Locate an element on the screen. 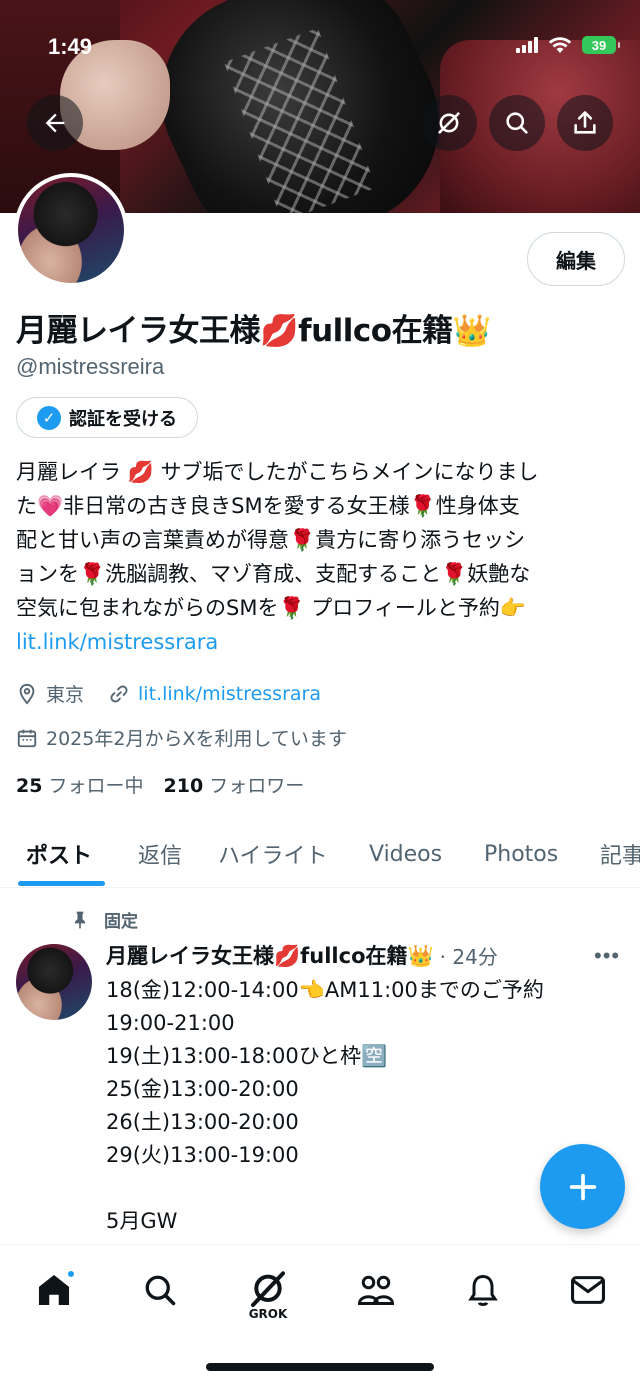 The height and width of the screenshot is (1386, 640). tab-posts: ポスト is located at coordinates (59, 854).